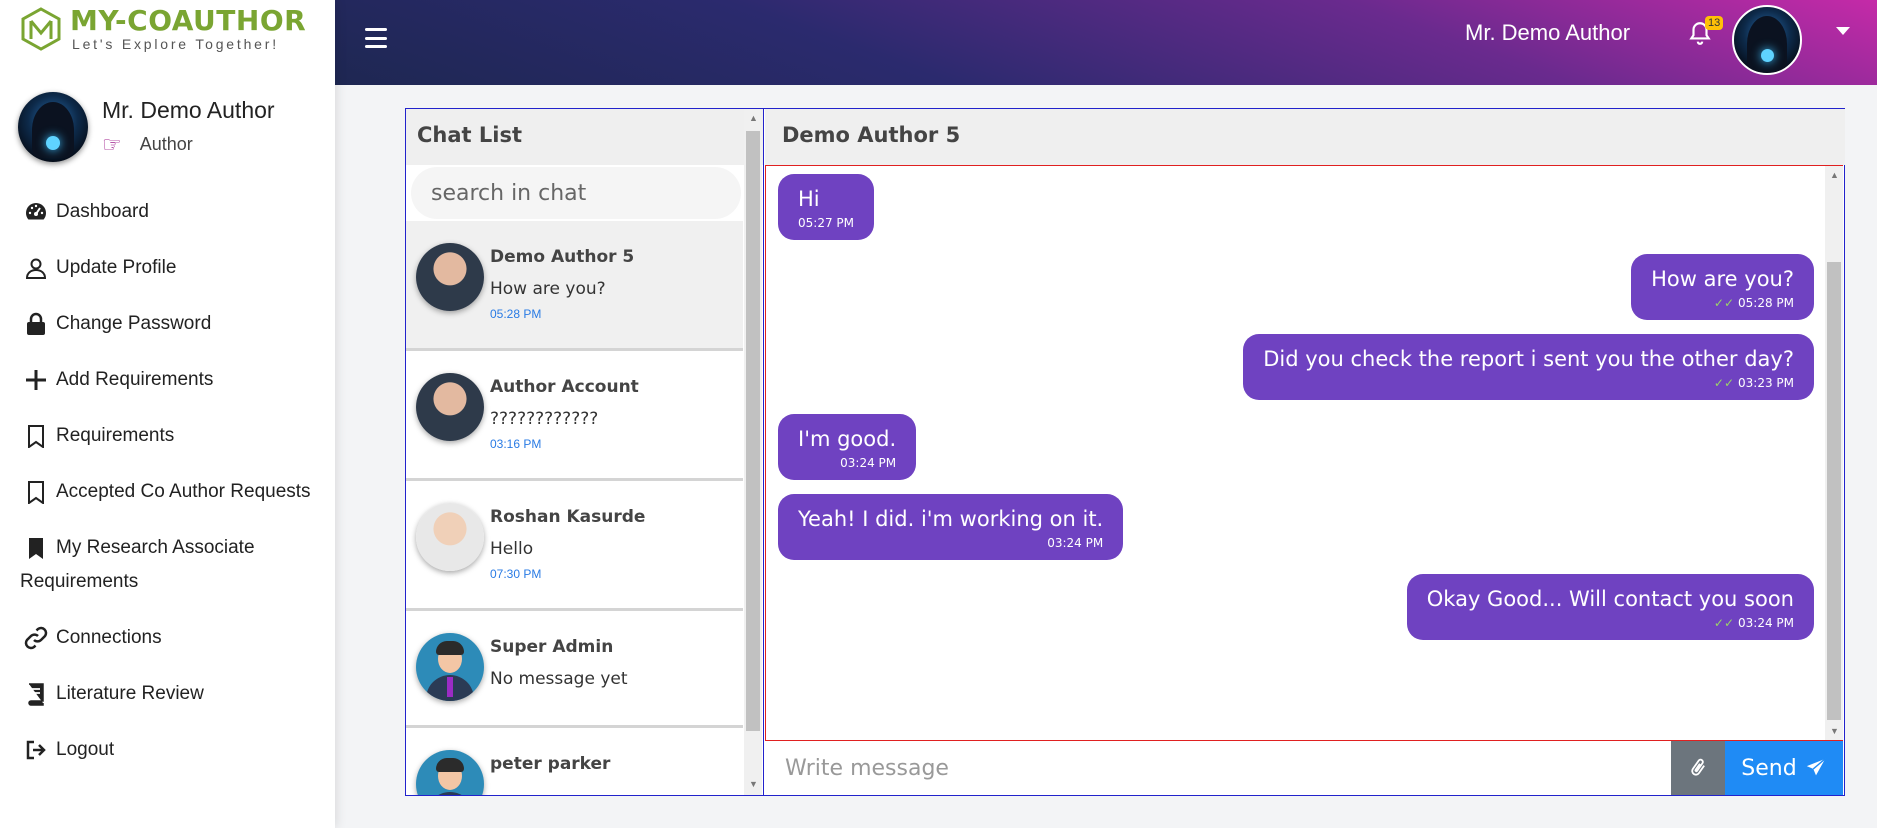  Describe the element at coordinates (40, 548) in the screenshot. I see `bookmark-filled-icon` at that location.